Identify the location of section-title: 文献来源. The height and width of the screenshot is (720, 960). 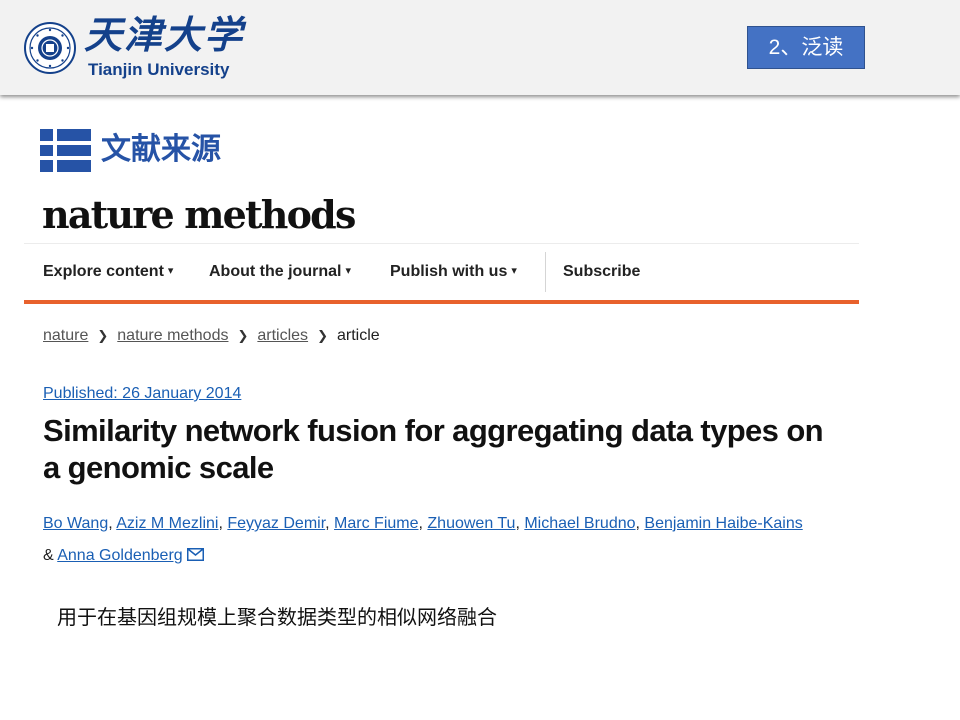
(161, 149).